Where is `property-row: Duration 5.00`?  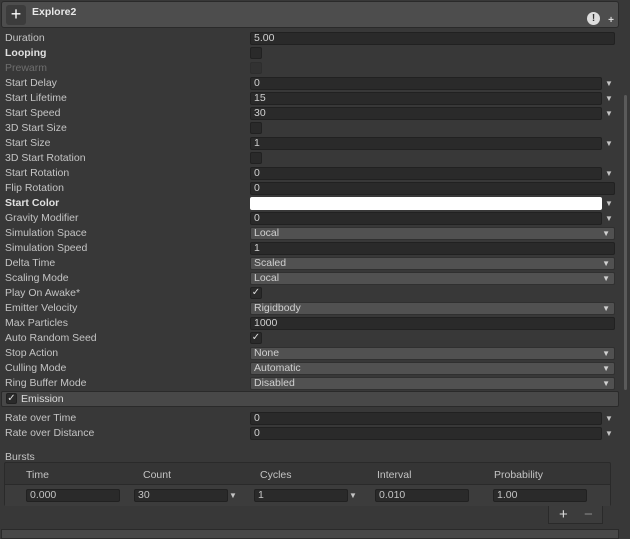 property-row: Duration 5.00 is located at coordinates (310, 38).